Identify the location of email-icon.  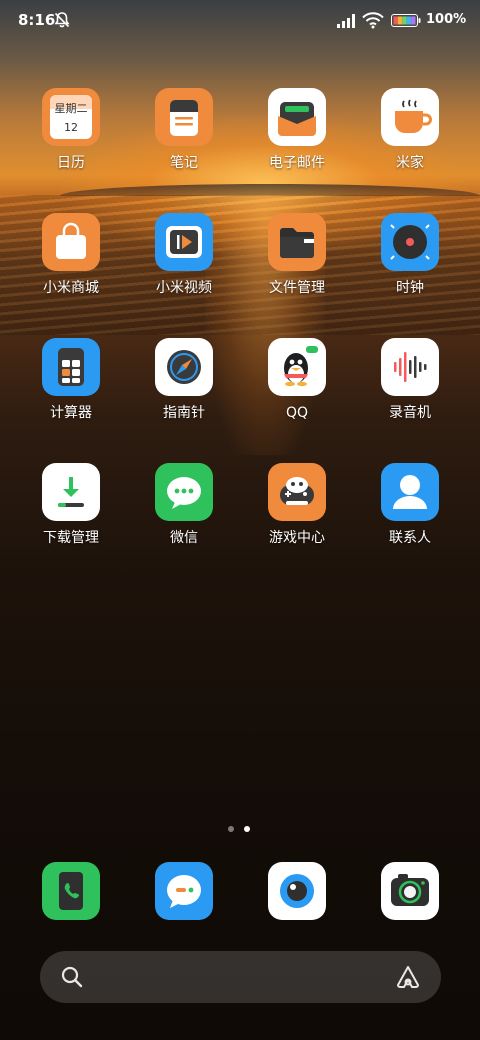
(297, 117).